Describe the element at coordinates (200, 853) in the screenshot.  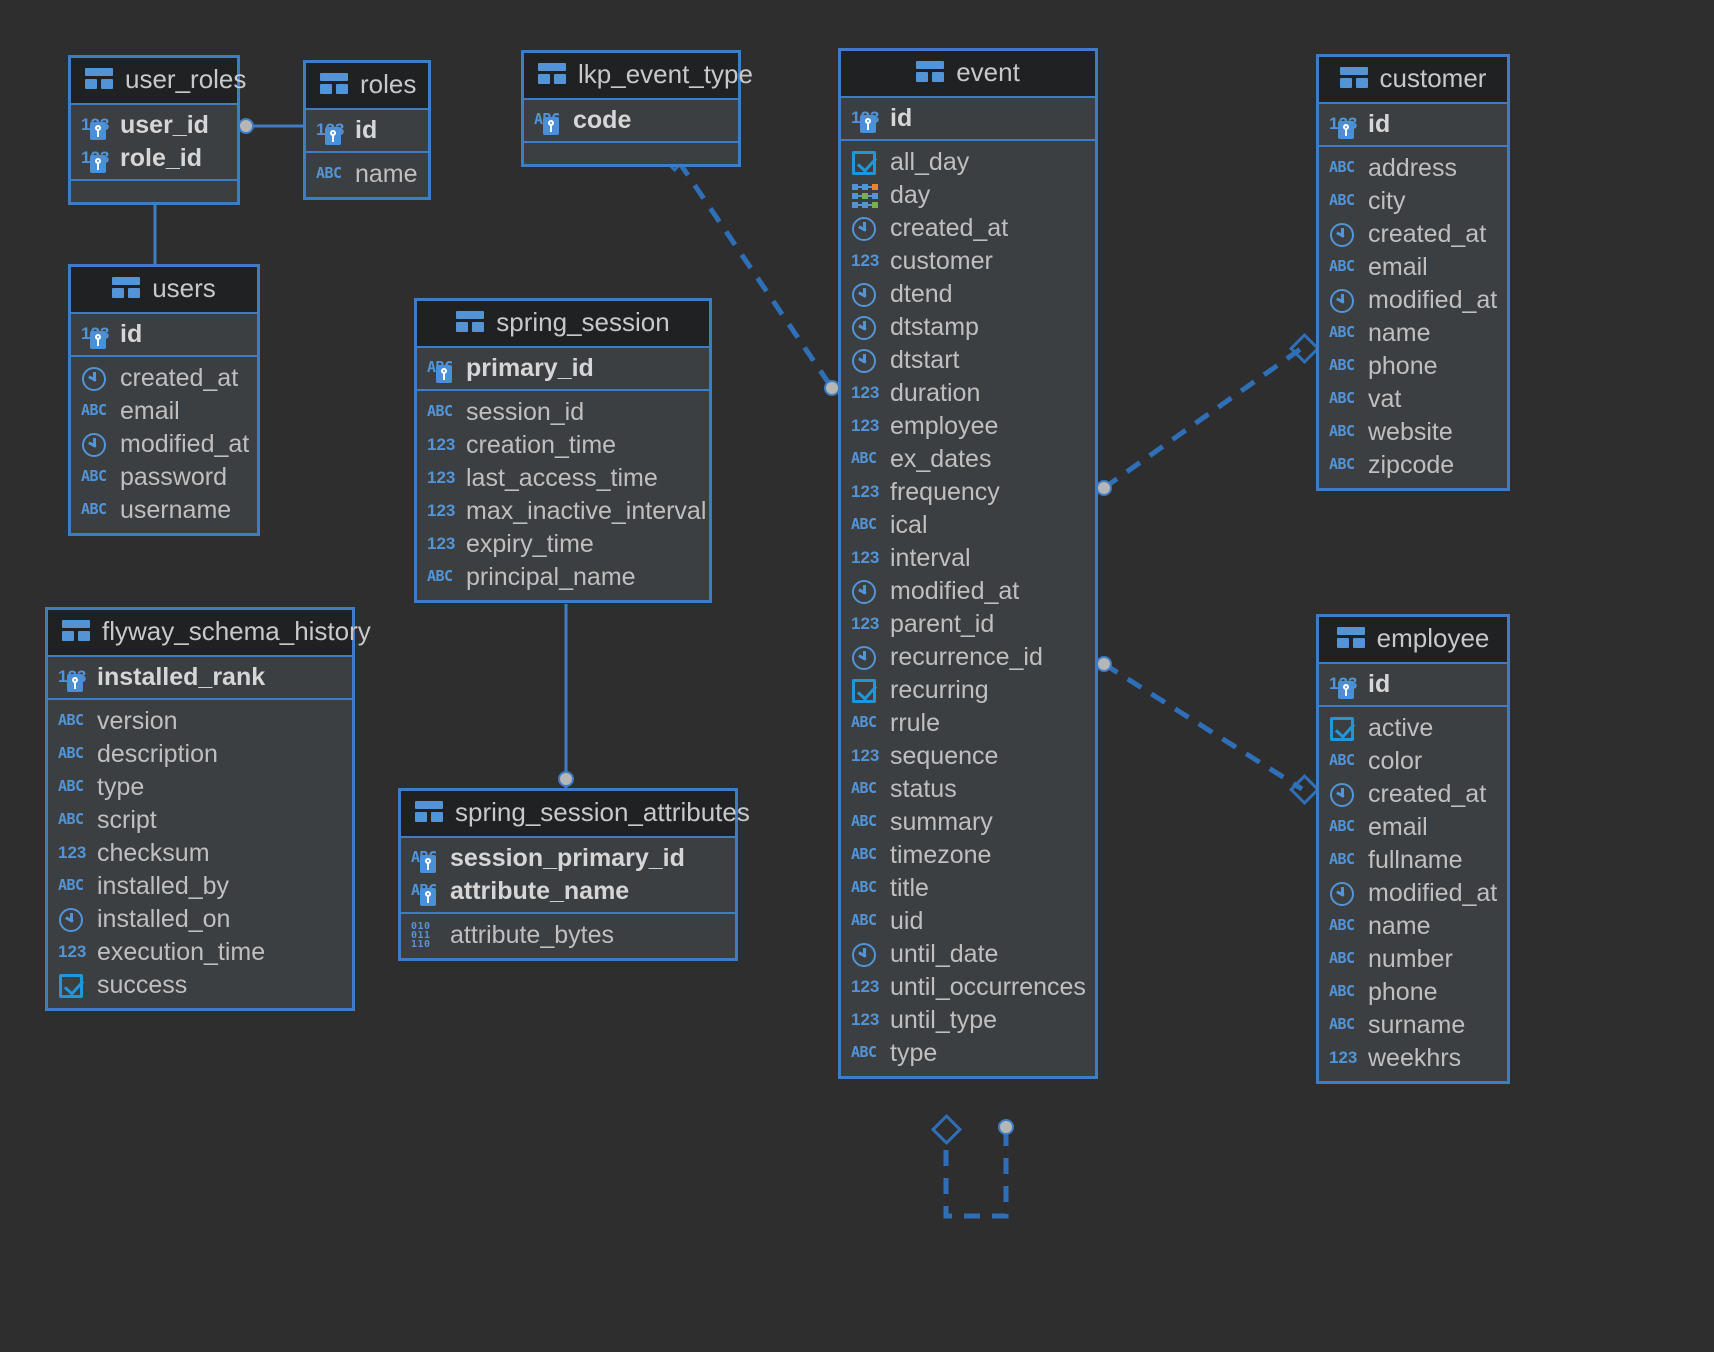
I see `column-row: 123 checksum` at that location.